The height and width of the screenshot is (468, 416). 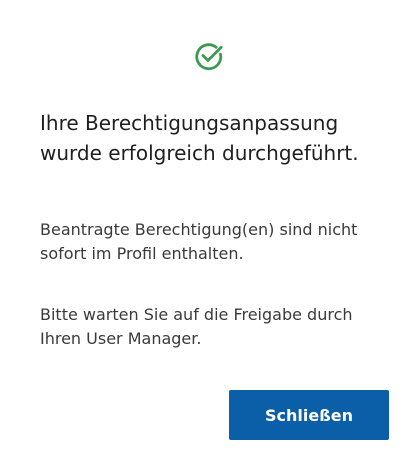 I want to click on check-mark, so click(x=212, y=53).